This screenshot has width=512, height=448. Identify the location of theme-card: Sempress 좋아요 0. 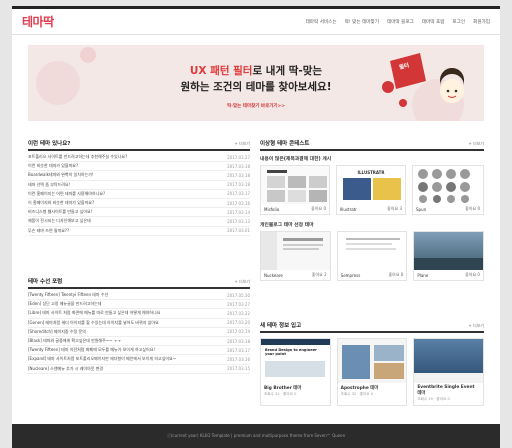
(372, 256).